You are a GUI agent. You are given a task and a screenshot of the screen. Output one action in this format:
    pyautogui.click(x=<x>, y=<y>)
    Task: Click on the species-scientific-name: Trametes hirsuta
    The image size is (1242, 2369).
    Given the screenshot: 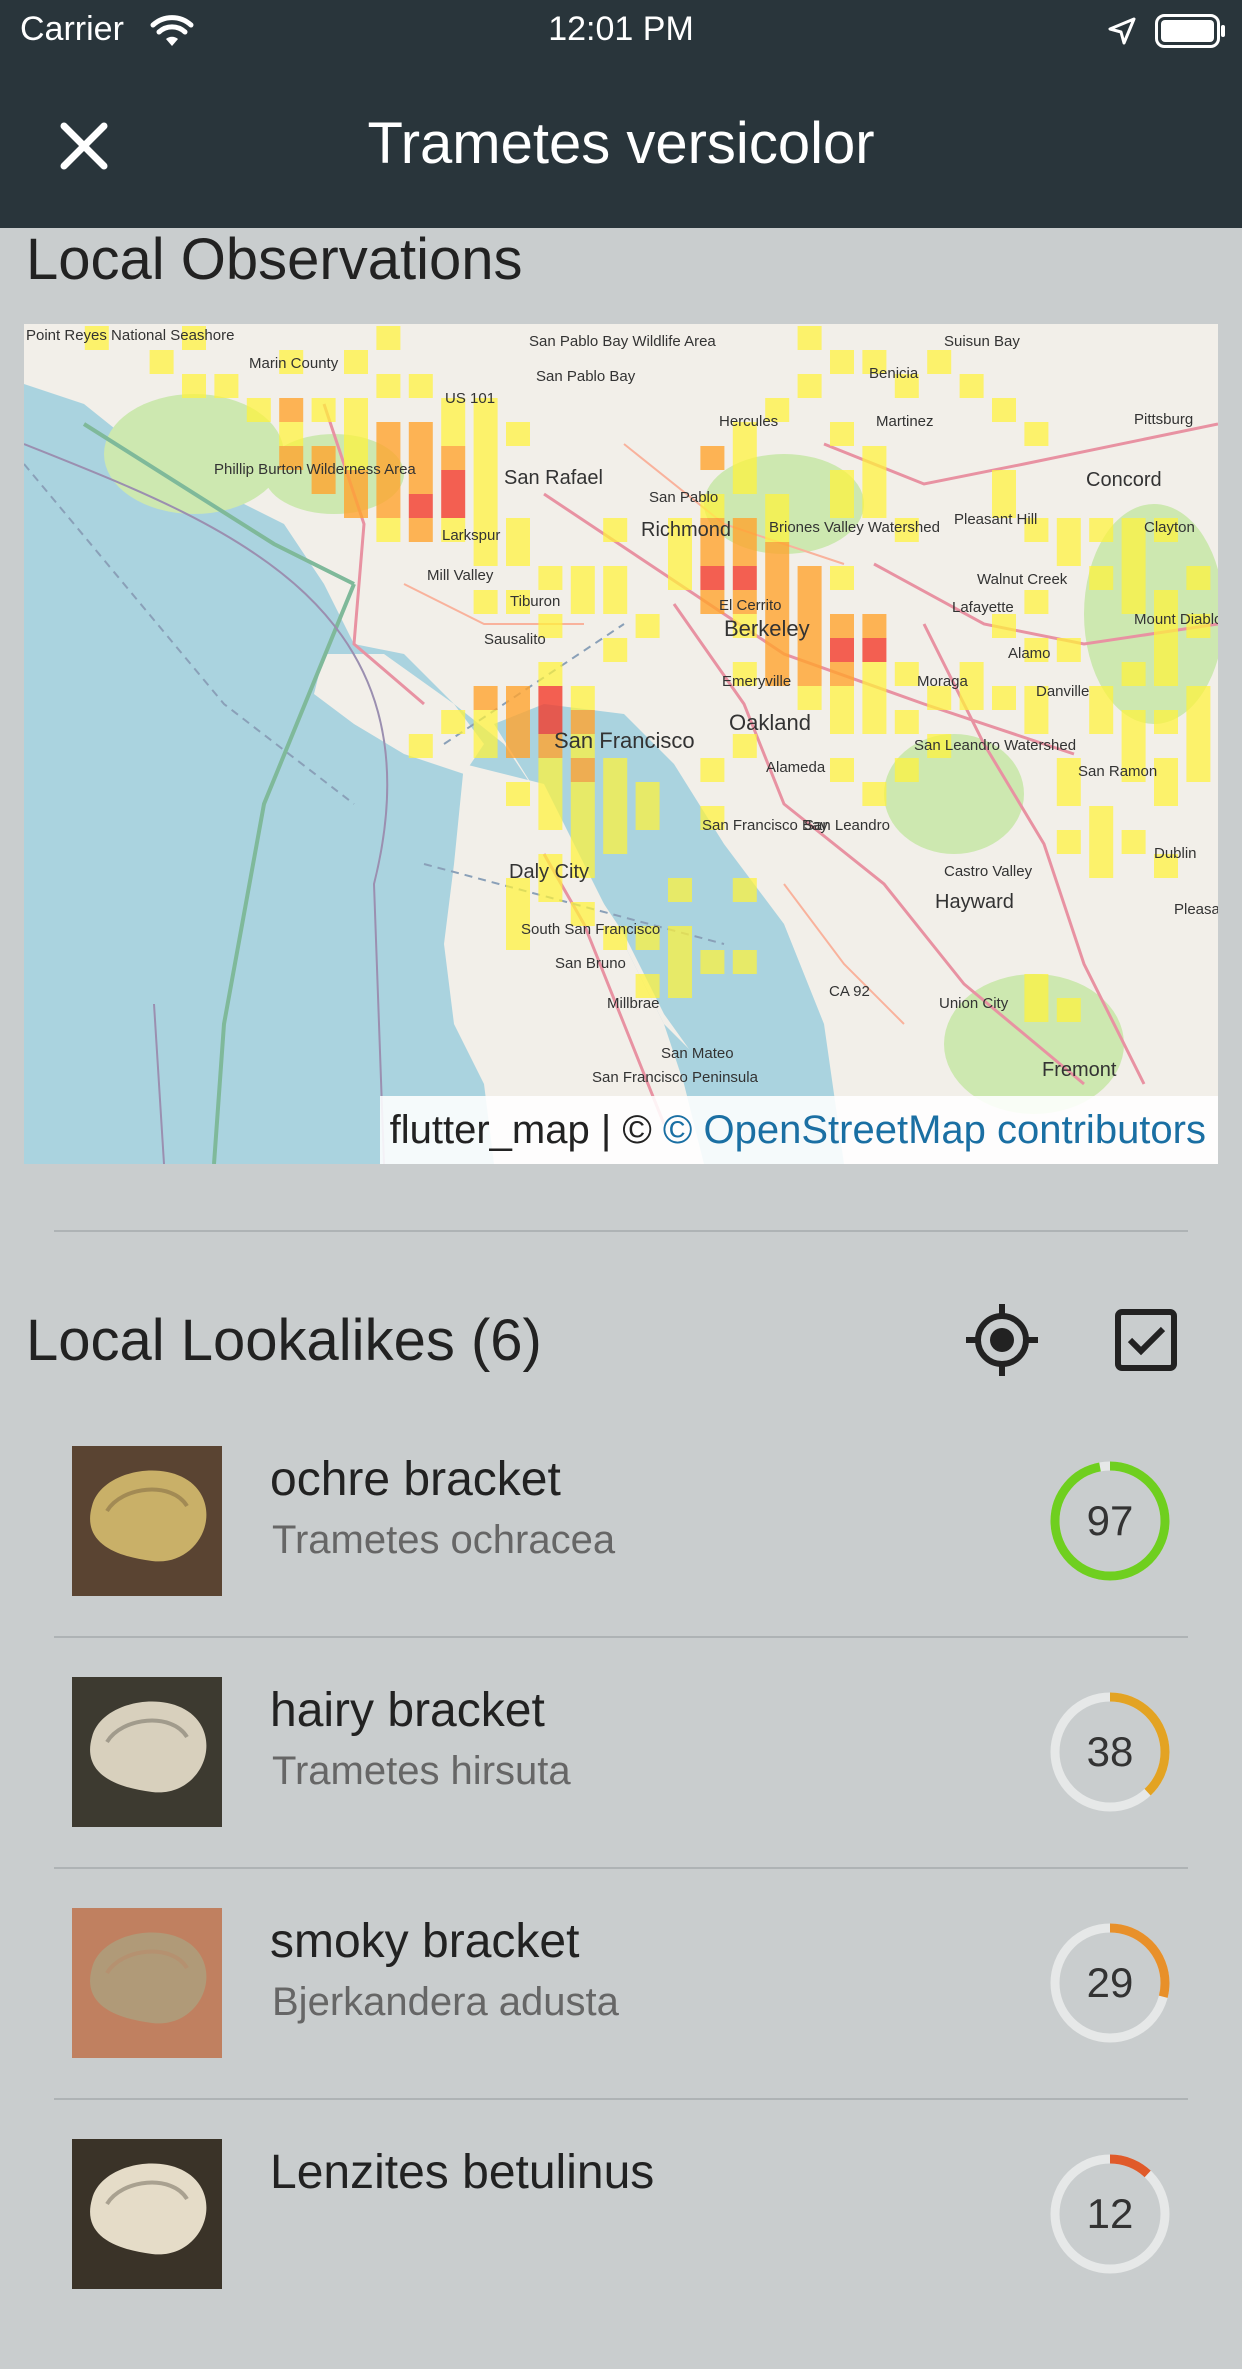 What is the action you would take?
    pyautogui.click(x=421, y=1771)
    